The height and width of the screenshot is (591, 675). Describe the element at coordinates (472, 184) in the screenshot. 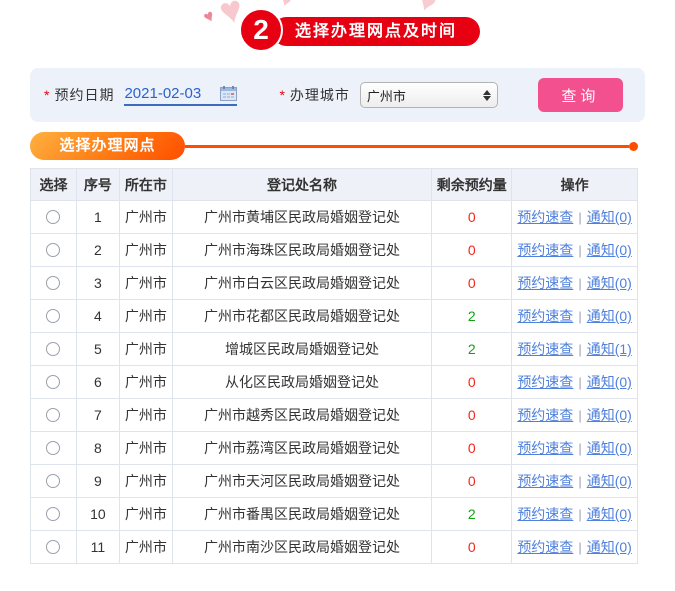

I see `header-remaining: 剩余预约量` at that location.